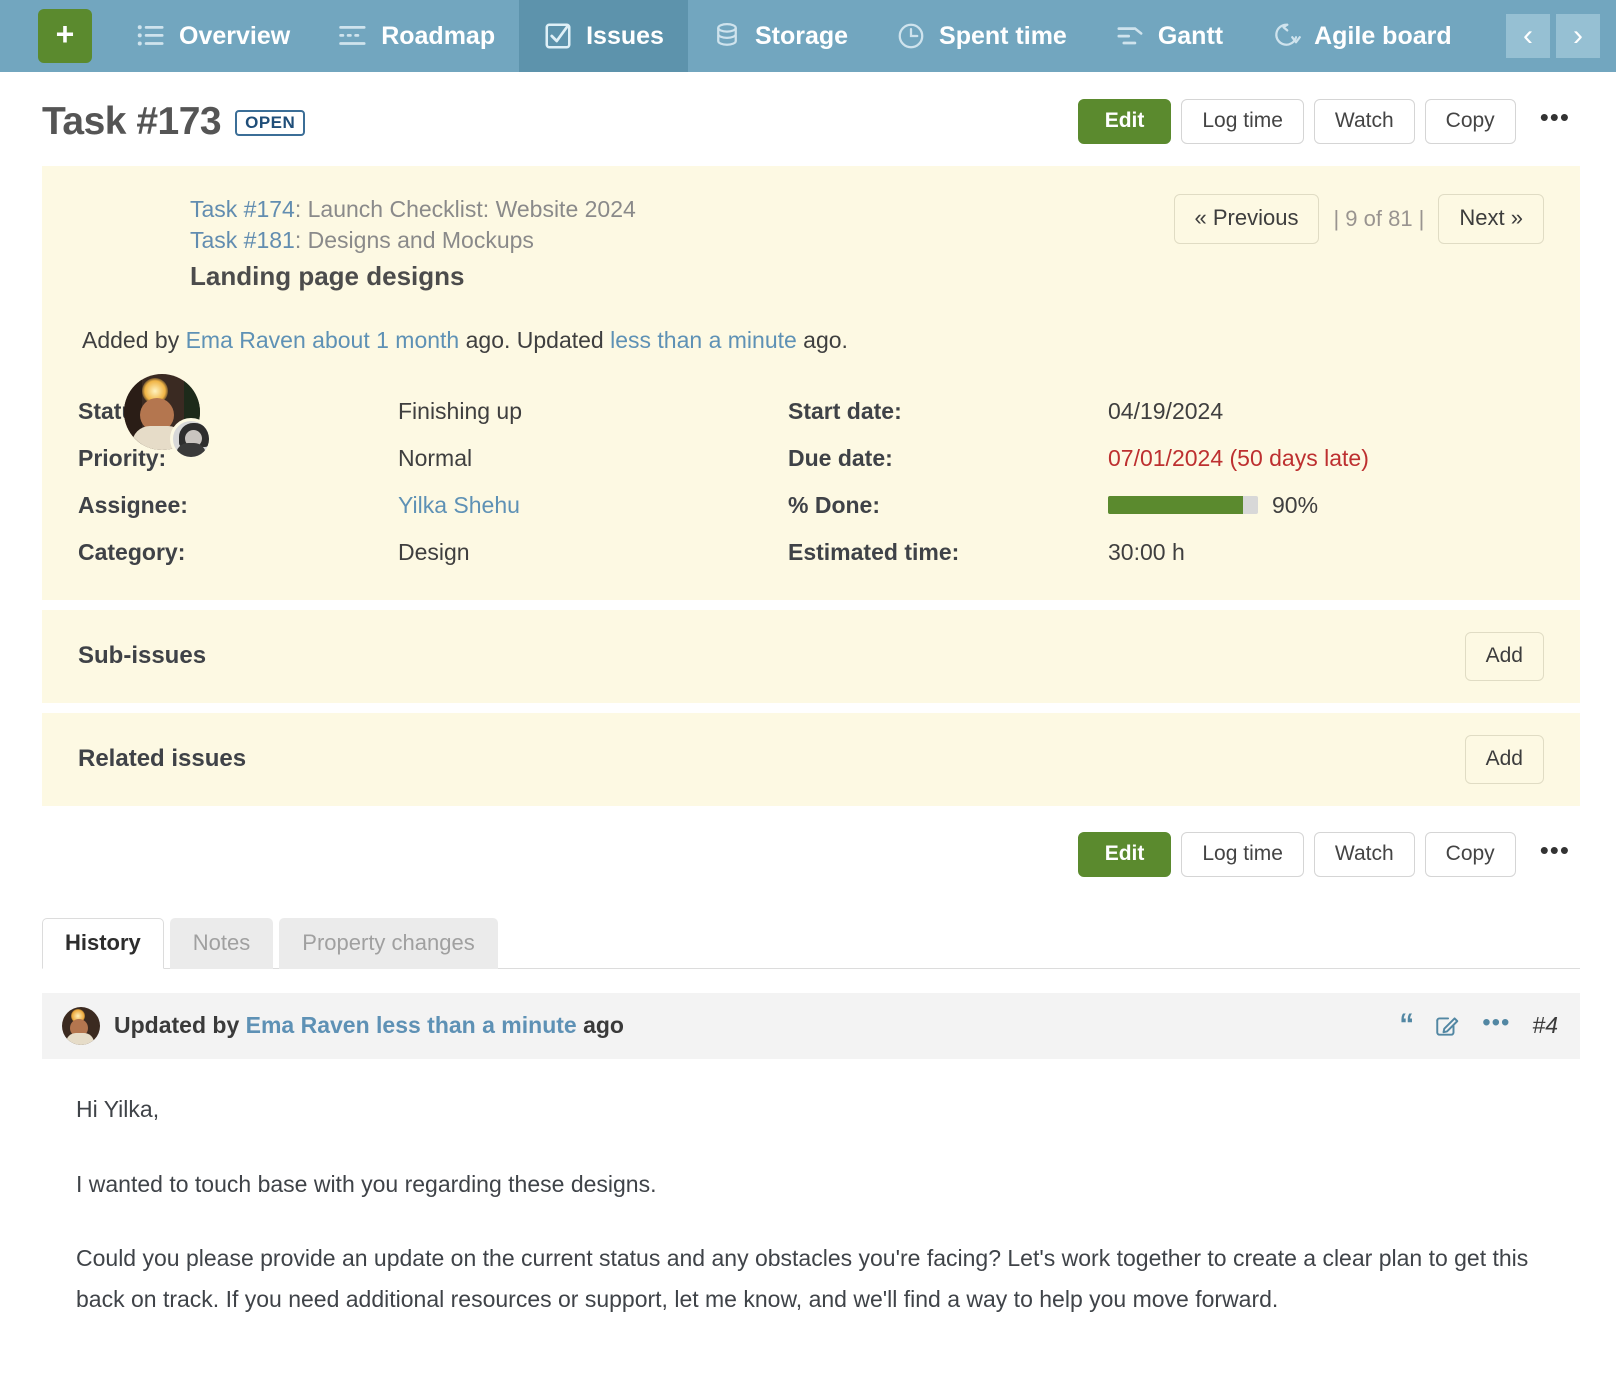 Image resolution: width=1616 pixels, height=1378 pixels. I want to click on assignee-value: Yilka Shehu, so click(593, 505).